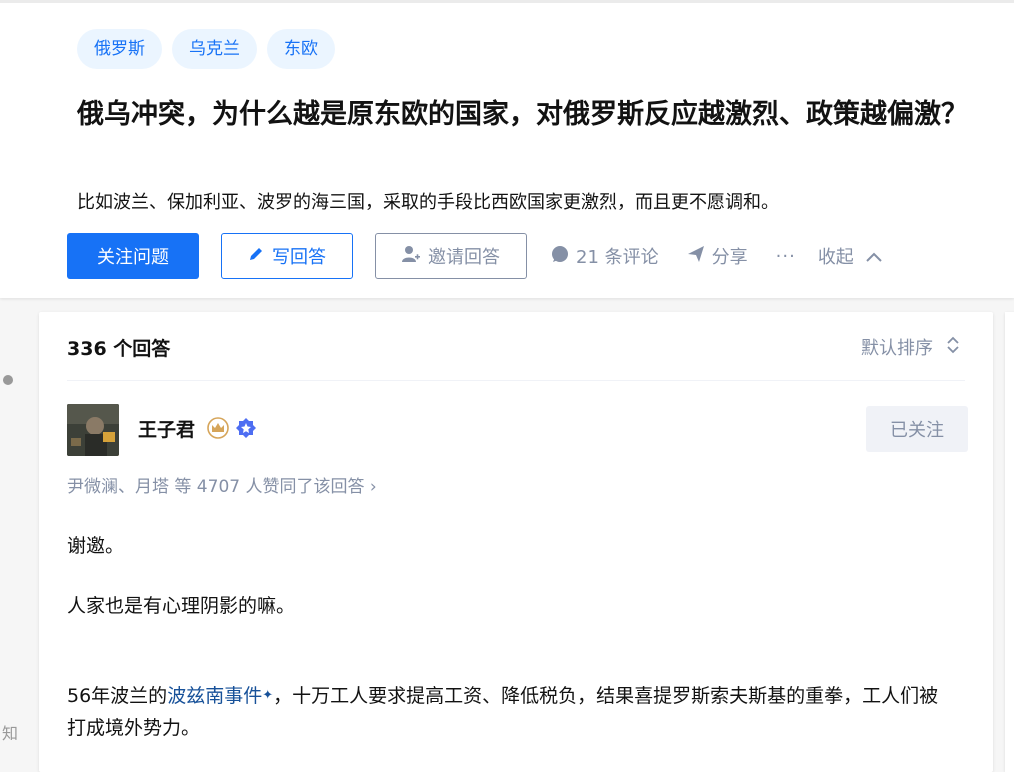  What do you see at coordinates (256, 256) in the screenshot?
I see `pen-icon` at bounding box center [256, 256].